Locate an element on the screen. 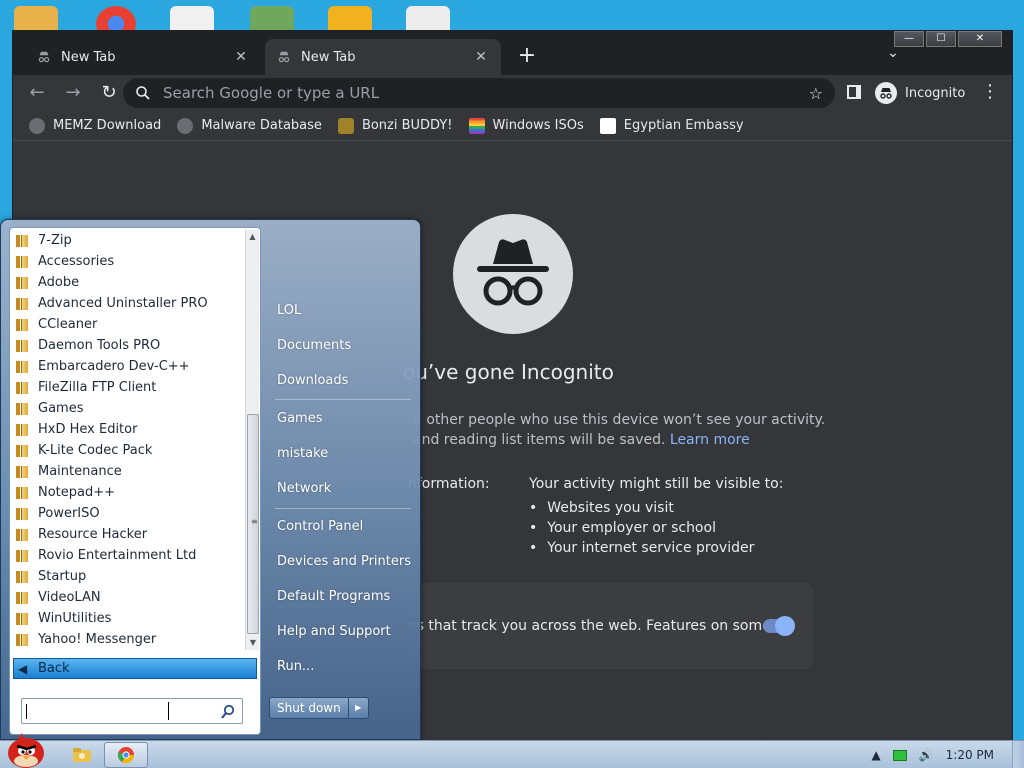  program-label: Rovio Entertainment Ltd is located at coordinates (117, 555).